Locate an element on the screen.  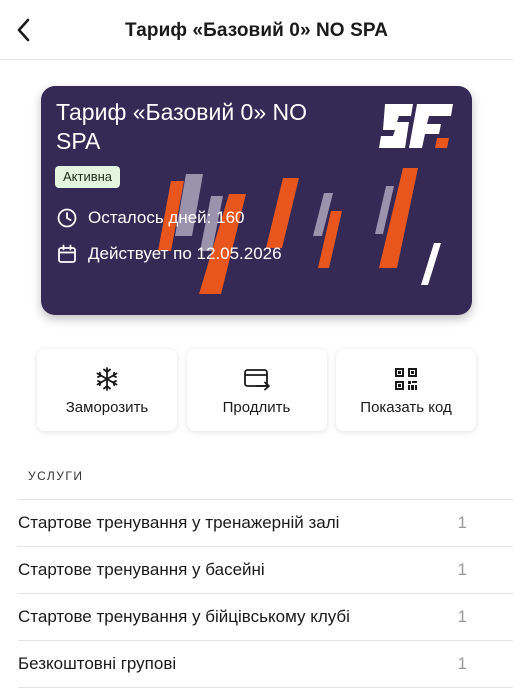
show-code-button: Показать код is located at coordinates (406, 390).